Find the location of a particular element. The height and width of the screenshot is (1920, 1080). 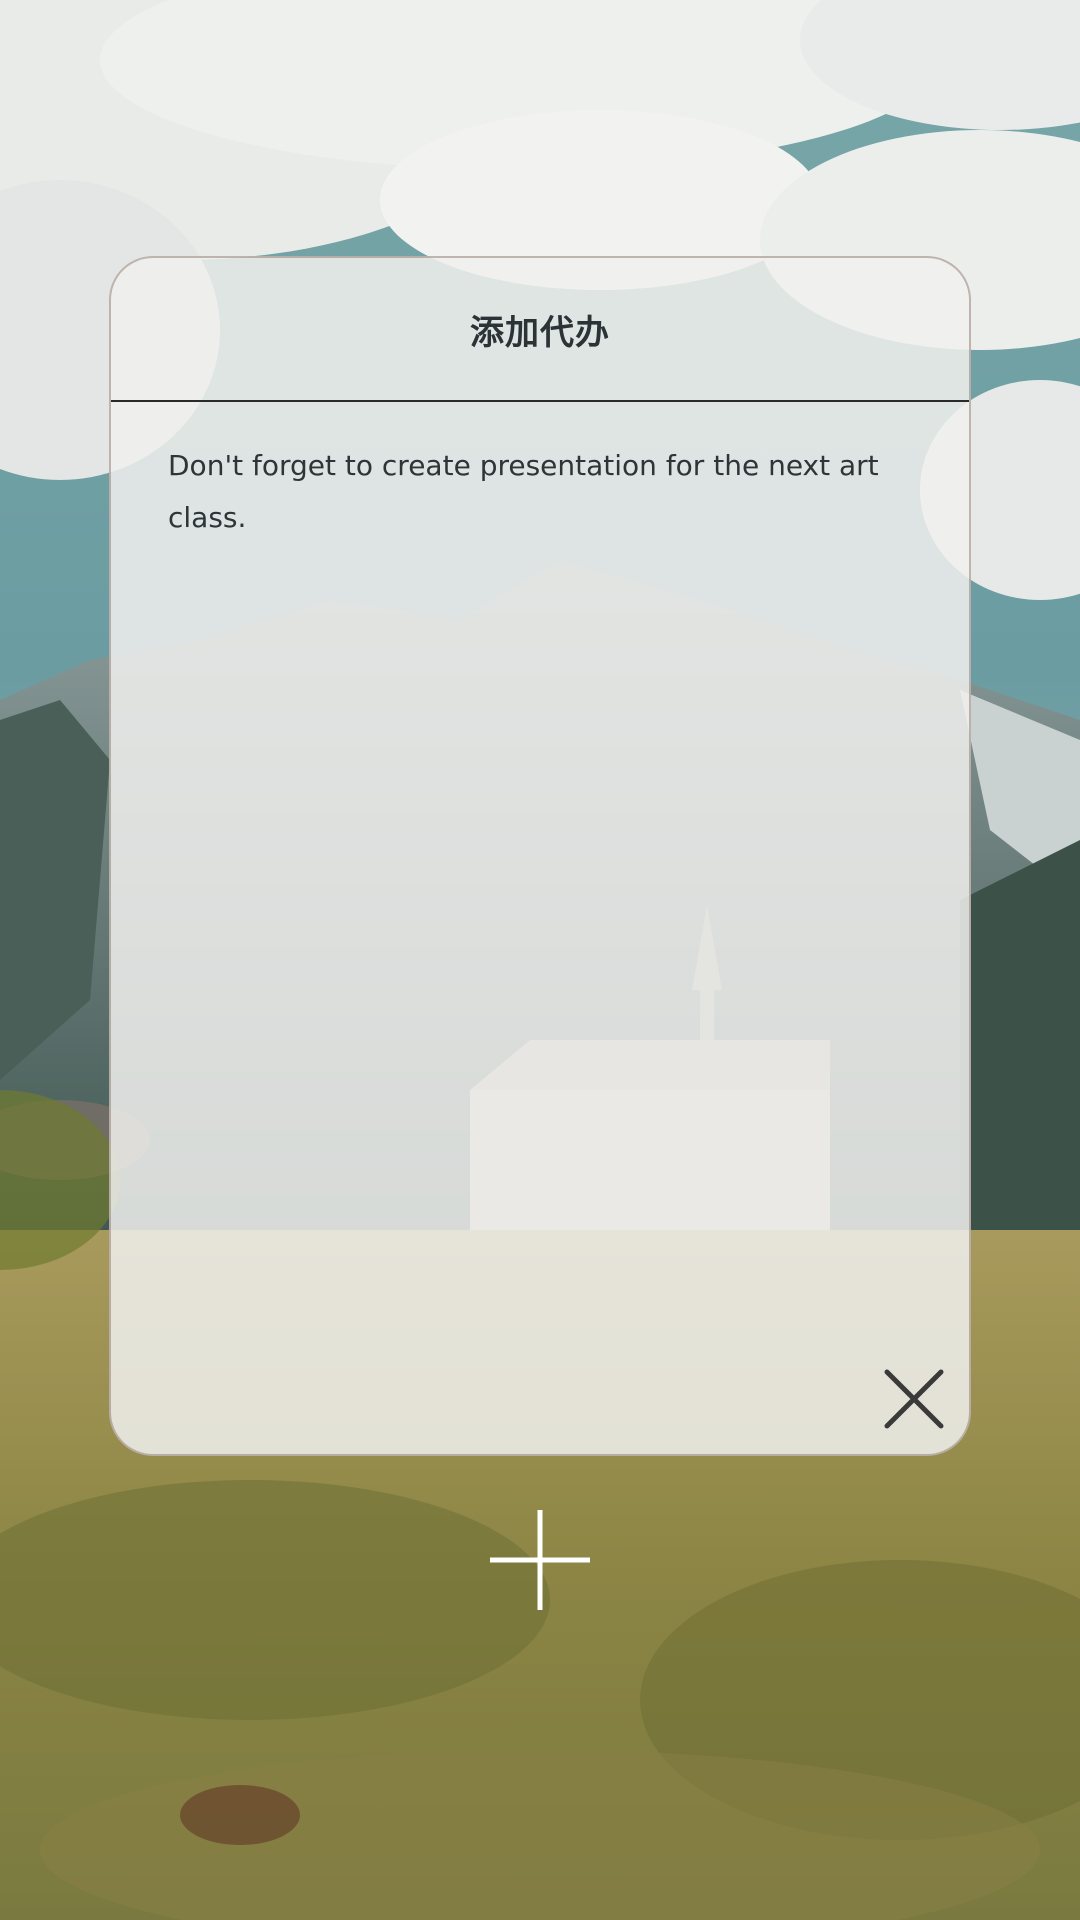

close-icon is located at coordinates (914, 1399).